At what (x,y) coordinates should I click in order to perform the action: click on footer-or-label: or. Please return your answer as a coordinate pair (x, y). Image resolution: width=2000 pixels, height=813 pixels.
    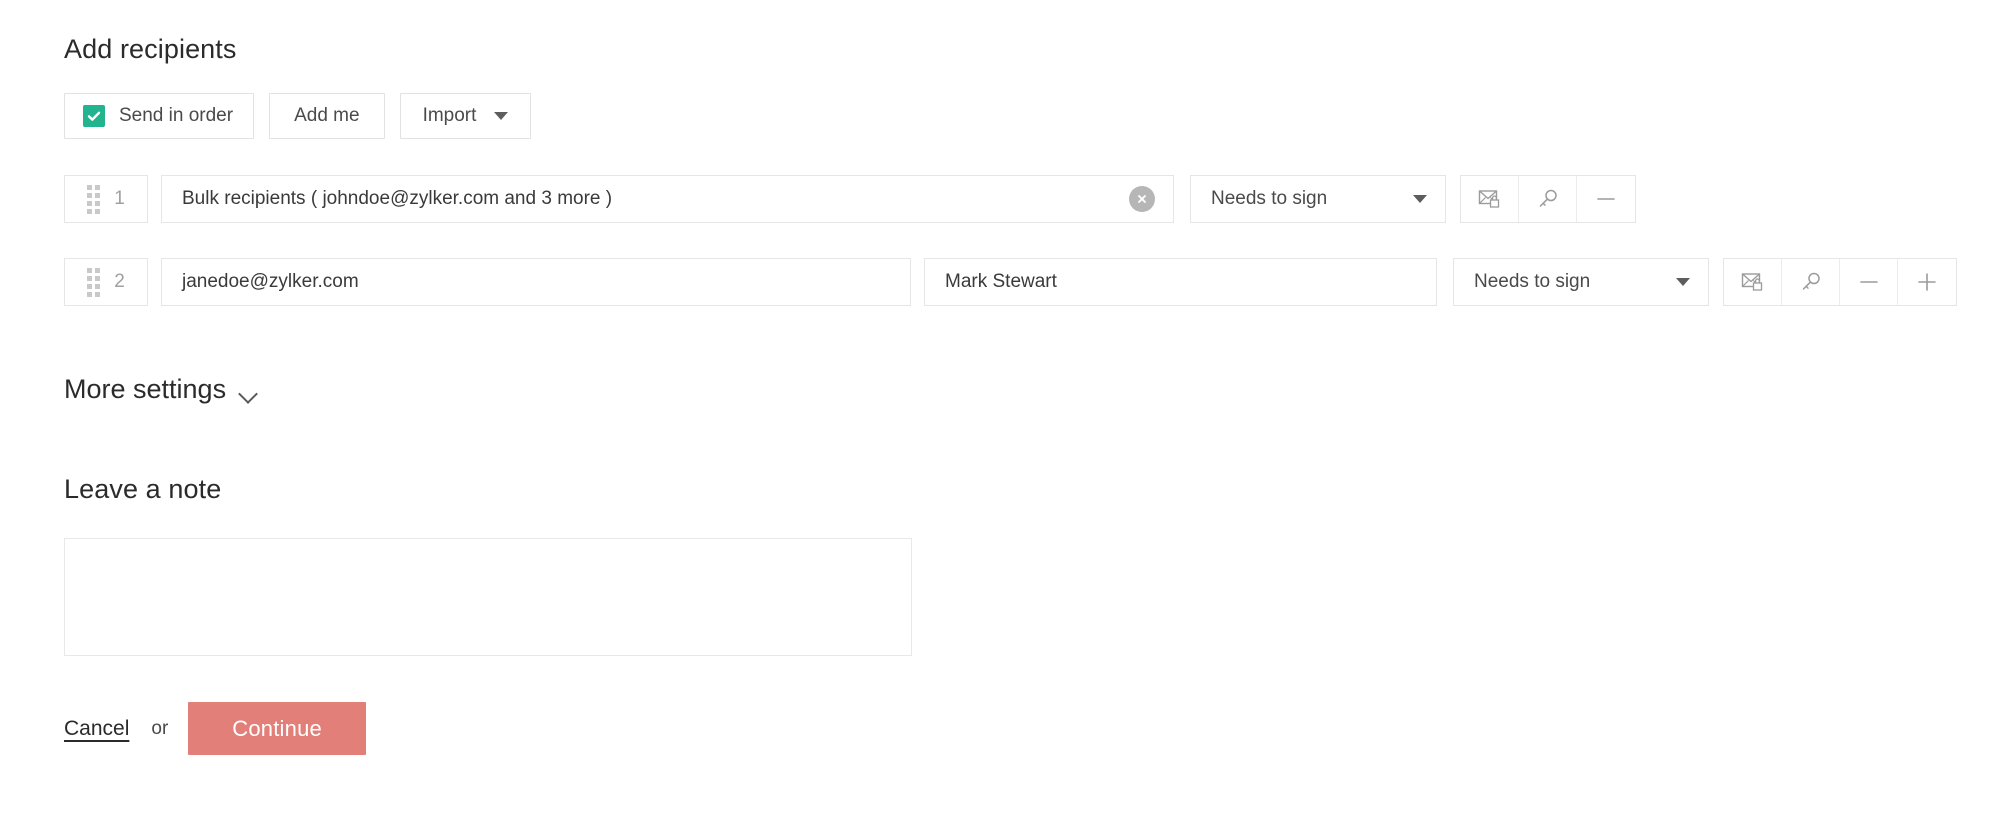
    Looking at the image, I should click on (160, 728).